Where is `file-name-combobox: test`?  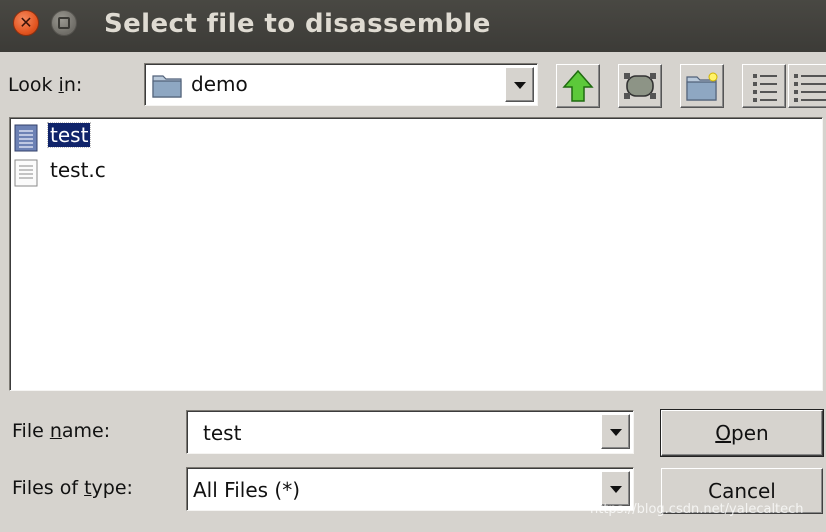 file-name-combobox: test is located at coordinates (410, 432).